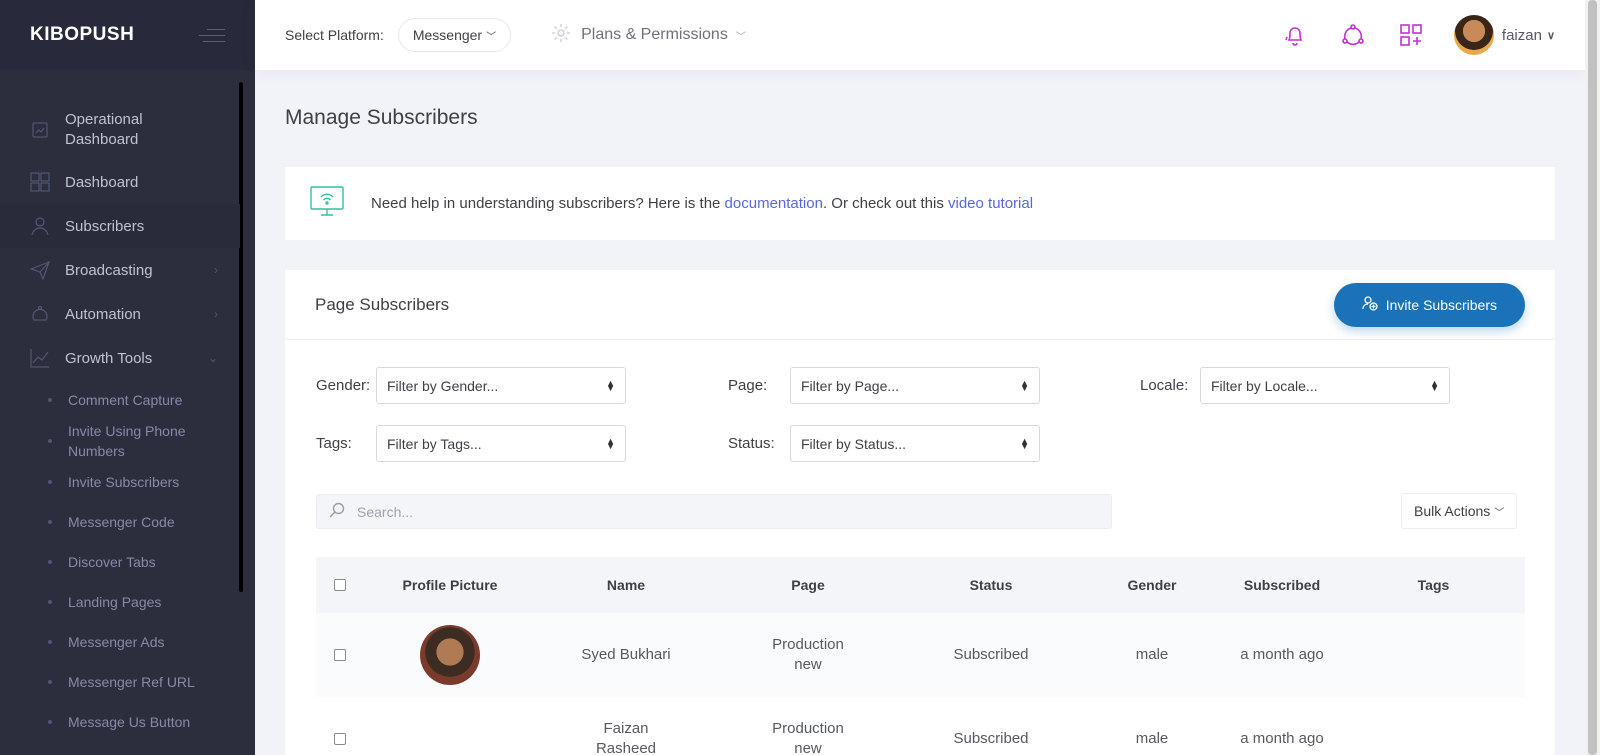 Image resolution: width=1600 pixels, height=755 pixels. What do you see at coordinates (1325, 385) in the screenshot?
I see `locale-select: Filter by Locale... ▲ ▼` at bounding box center [1325, 385].